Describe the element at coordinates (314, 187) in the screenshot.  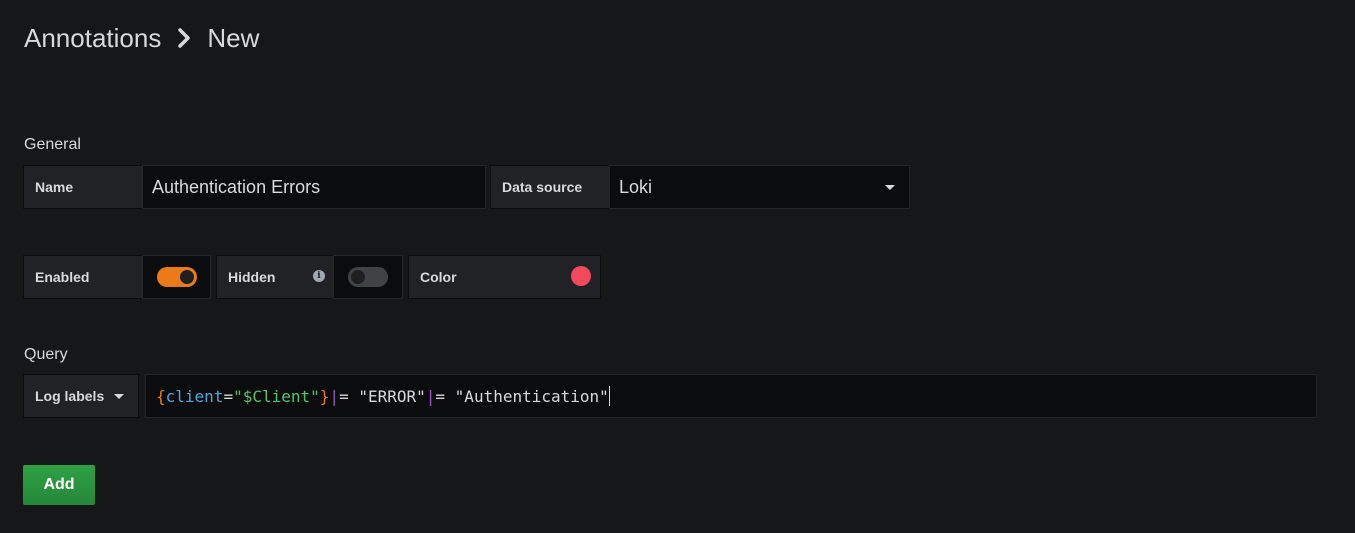
I see `name-input: Authentication Errors` at that location.